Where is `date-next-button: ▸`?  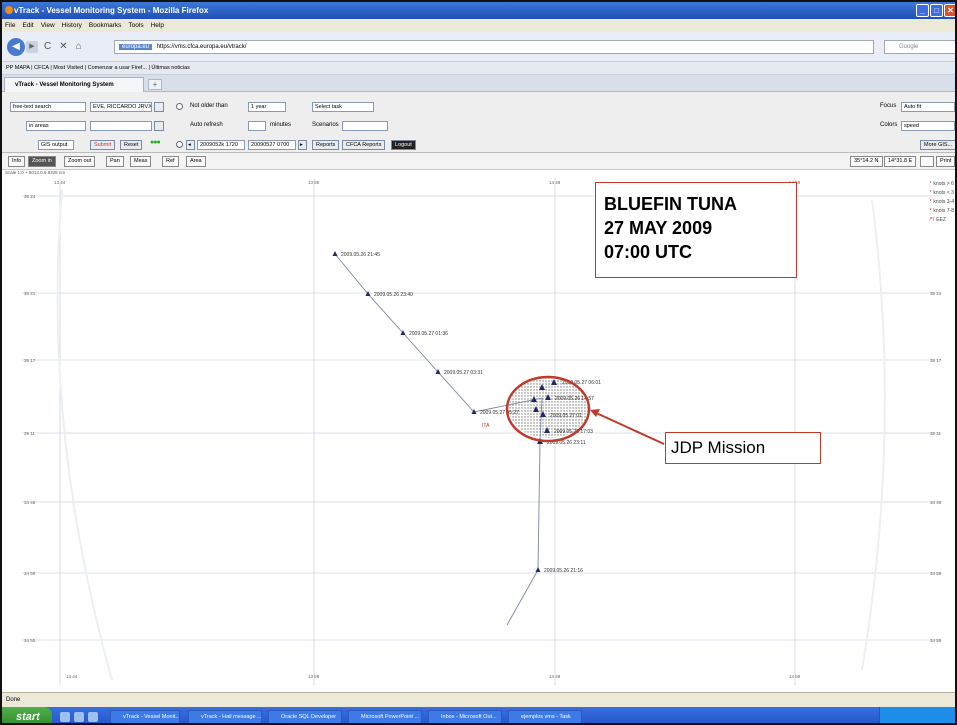 date-next-button: ▸ is located at coordinates (302, 145).